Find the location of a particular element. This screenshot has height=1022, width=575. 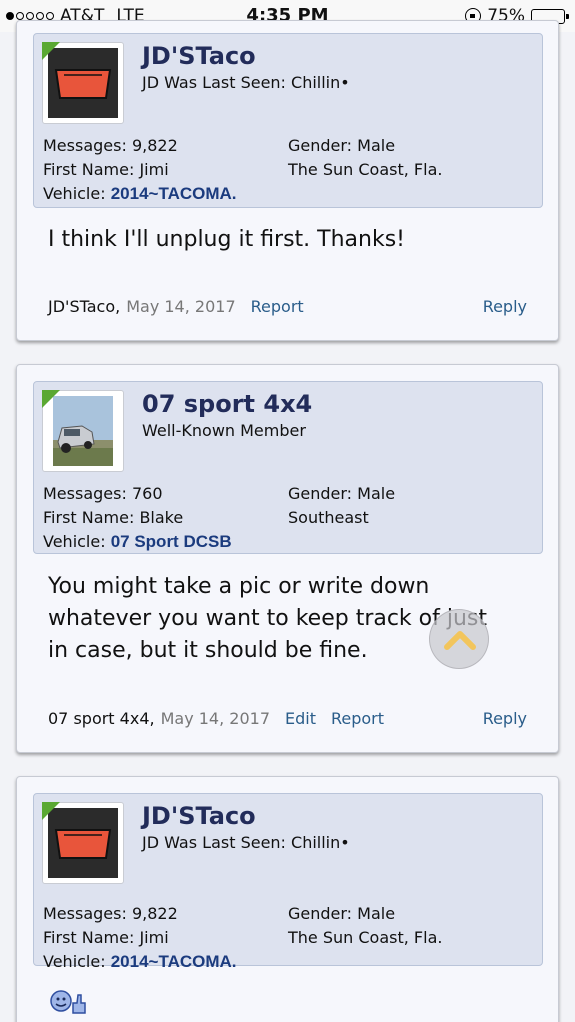

thumbs-up-smiley-icon is located at coordinates (68, 1002).